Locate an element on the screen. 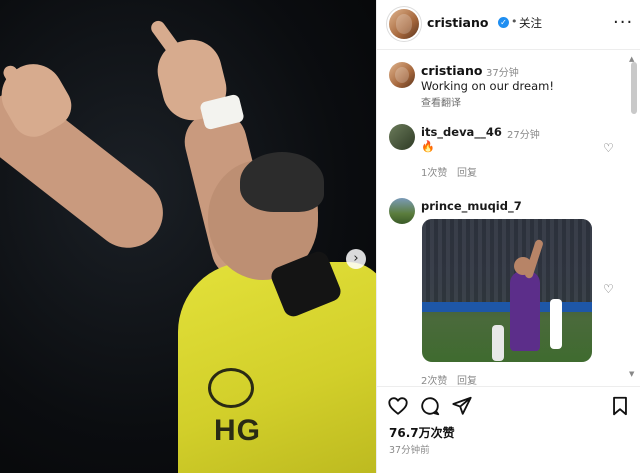  caption-text: Working on our dream! is located at coordinates (487, 86).